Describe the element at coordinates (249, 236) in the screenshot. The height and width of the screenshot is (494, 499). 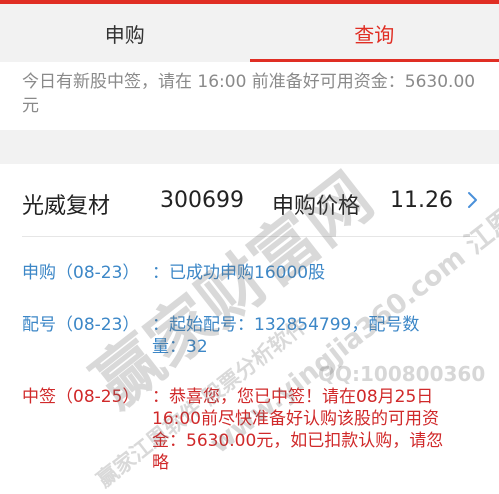
I see `divider` at that location.